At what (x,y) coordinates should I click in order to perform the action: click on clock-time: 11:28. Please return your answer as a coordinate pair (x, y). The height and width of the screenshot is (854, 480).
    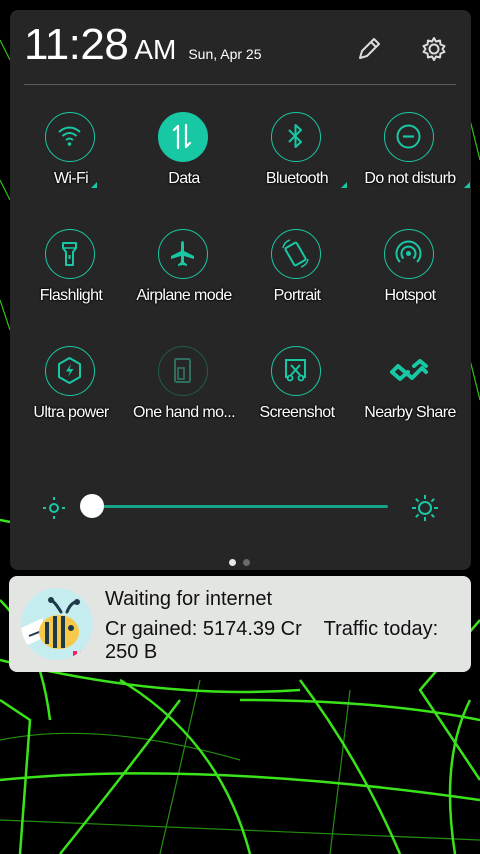
    Looking at the image, I should click on (76, 44).